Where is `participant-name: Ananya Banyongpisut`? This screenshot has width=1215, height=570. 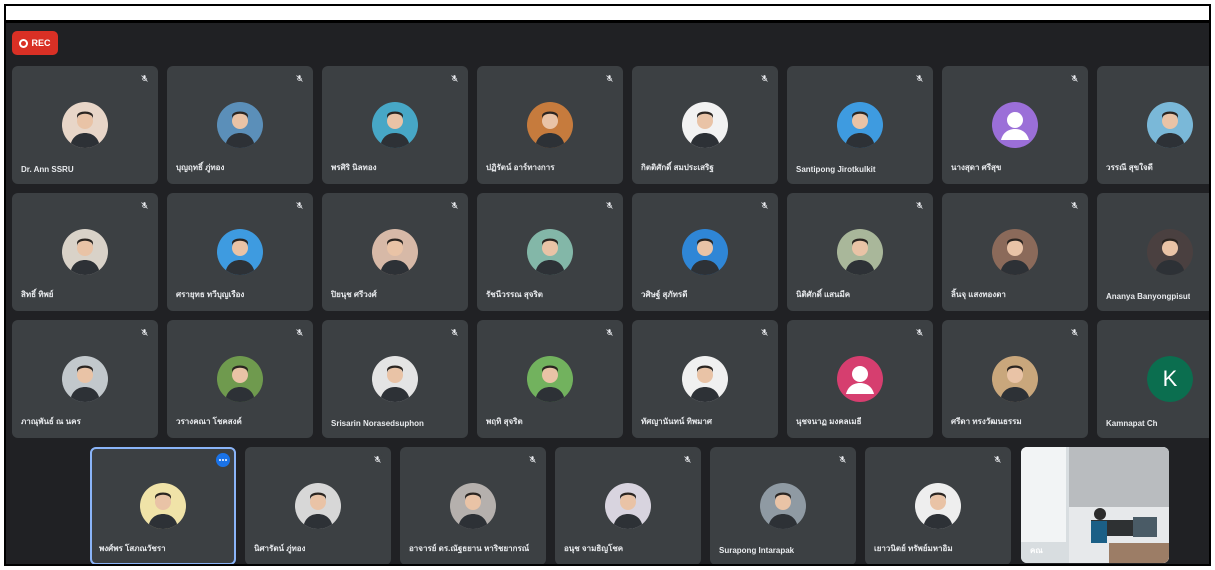
participant-name: Ananya Banyongpisut is located at coordinates (1148, 296).